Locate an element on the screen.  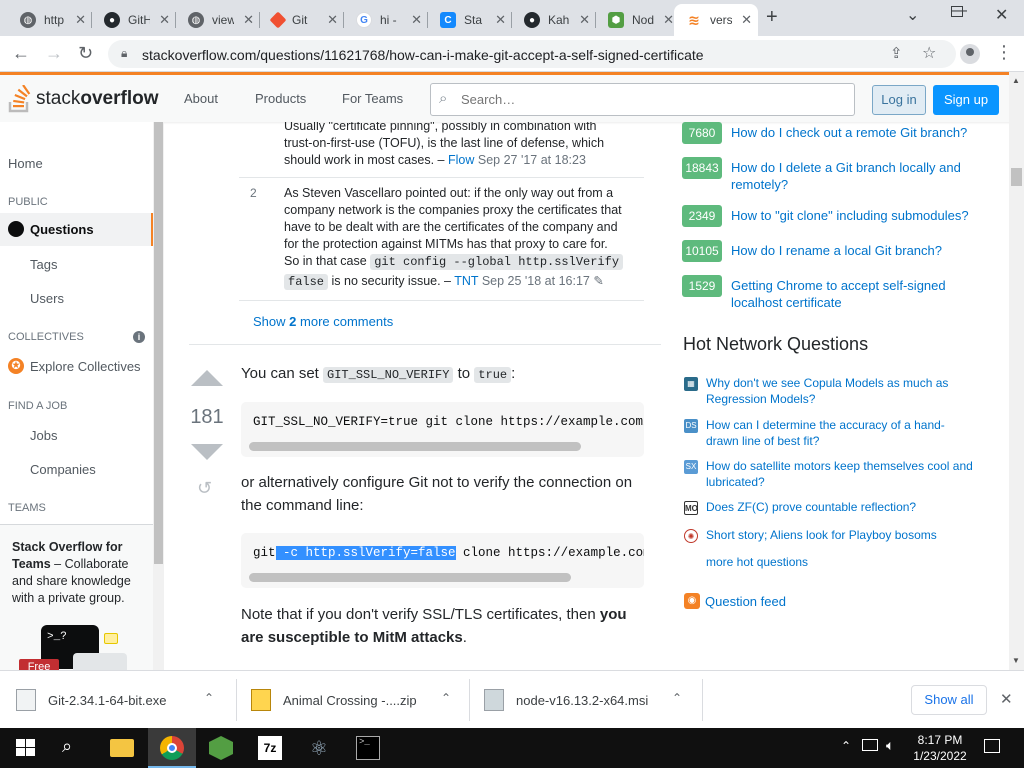
search-input is located at coordinates (651, 99).